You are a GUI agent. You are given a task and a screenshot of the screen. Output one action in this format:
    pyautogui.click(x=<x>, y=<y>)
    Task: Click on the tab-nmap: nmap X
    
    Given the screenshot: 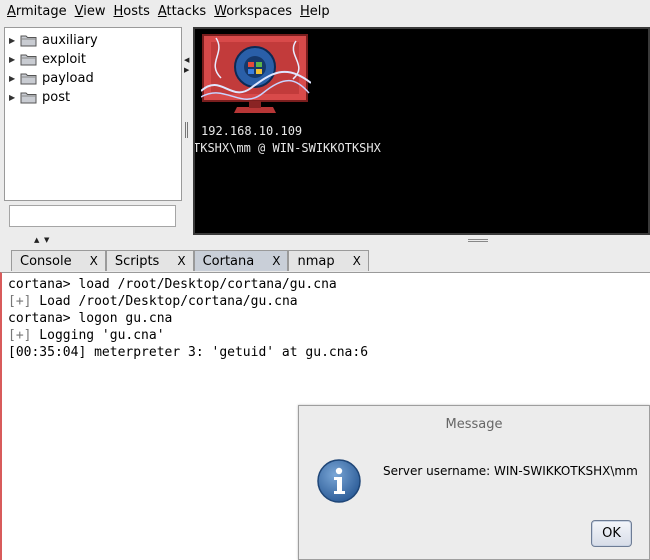 What is the action you would take?
    pyautogui.click(x=328, y=260)
    